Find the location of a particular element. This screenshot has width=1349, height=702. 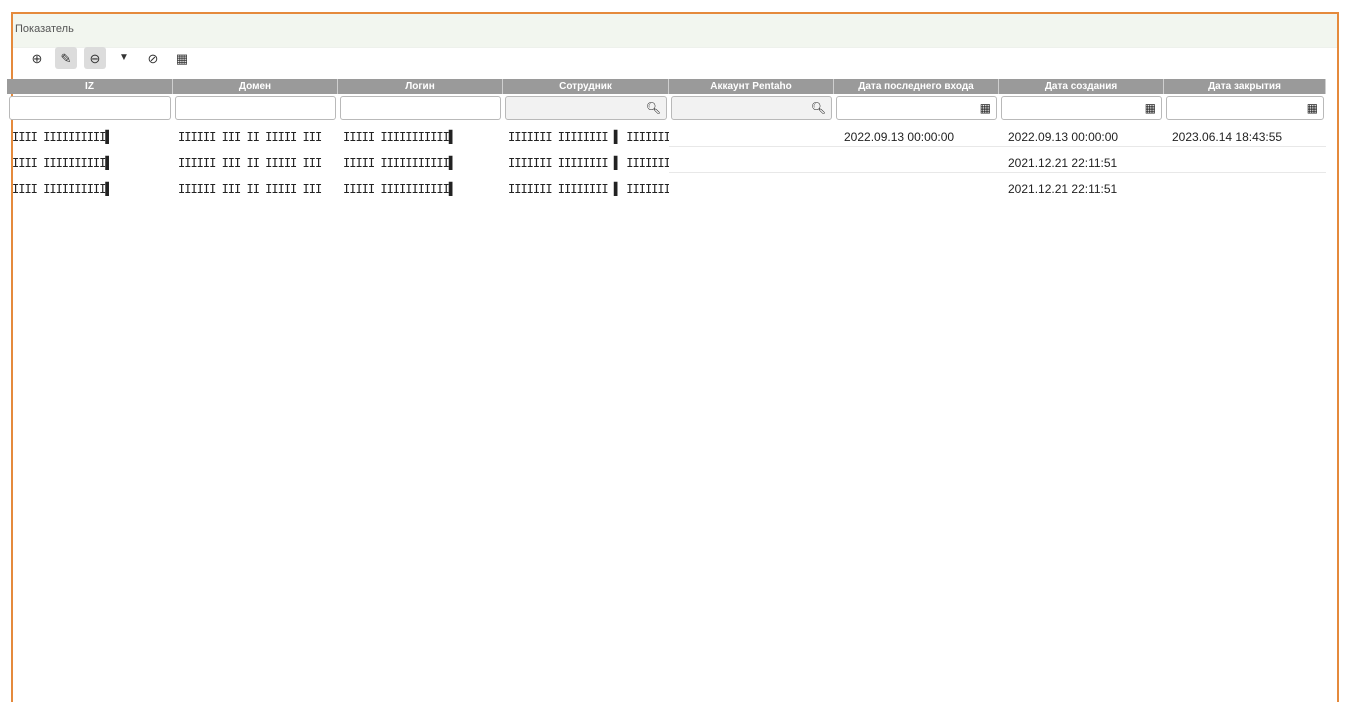

filter-iz-input is located at coordinates (90, 108).